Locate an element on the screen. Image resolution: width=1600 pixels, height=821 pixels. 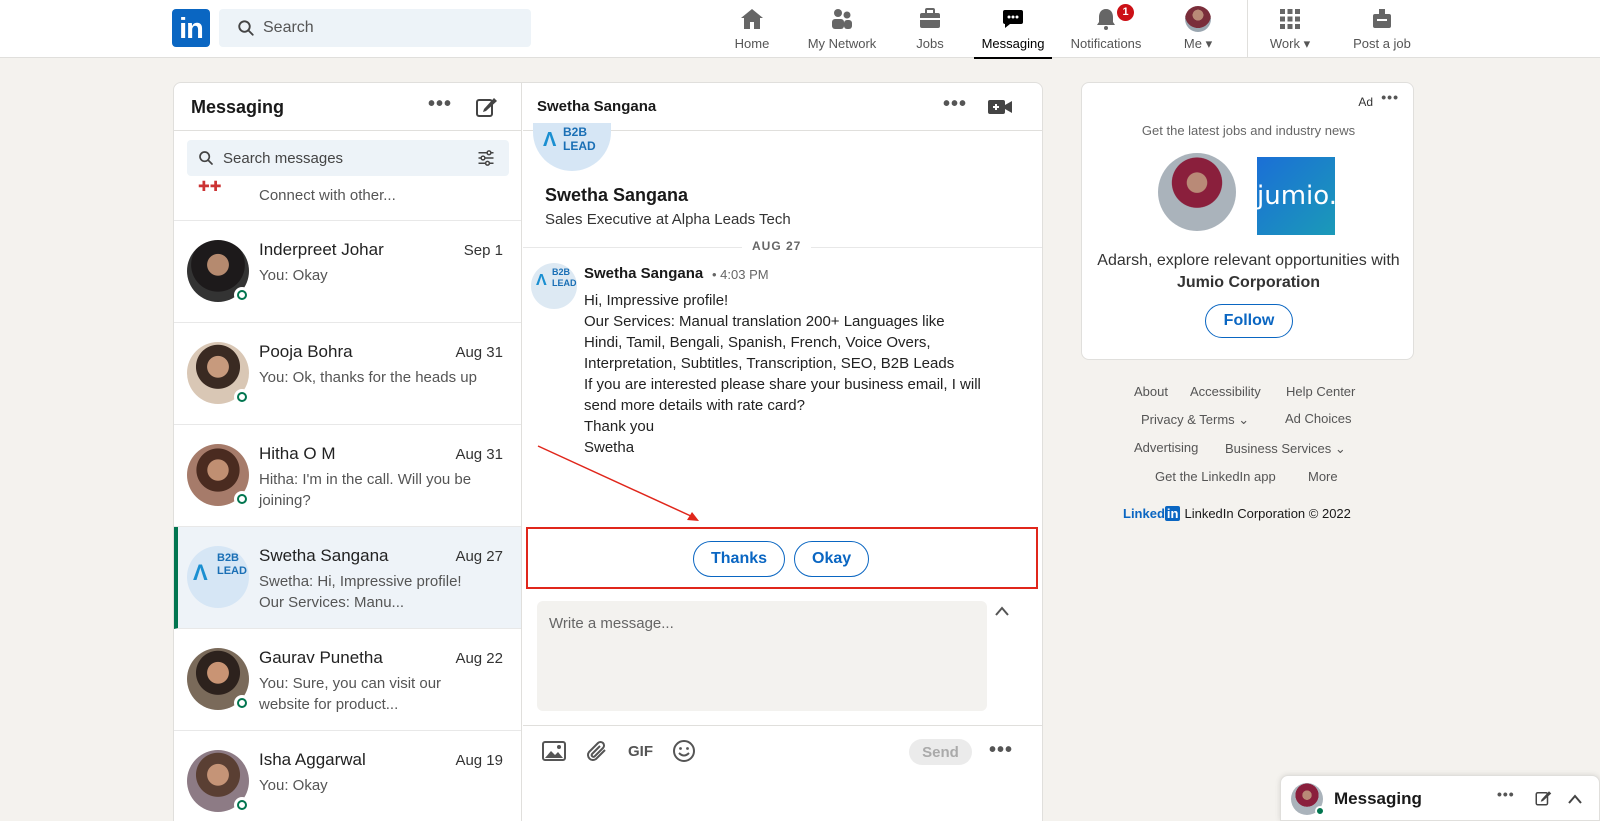
ad-label: Ad is located at coordinates (1365, 102).